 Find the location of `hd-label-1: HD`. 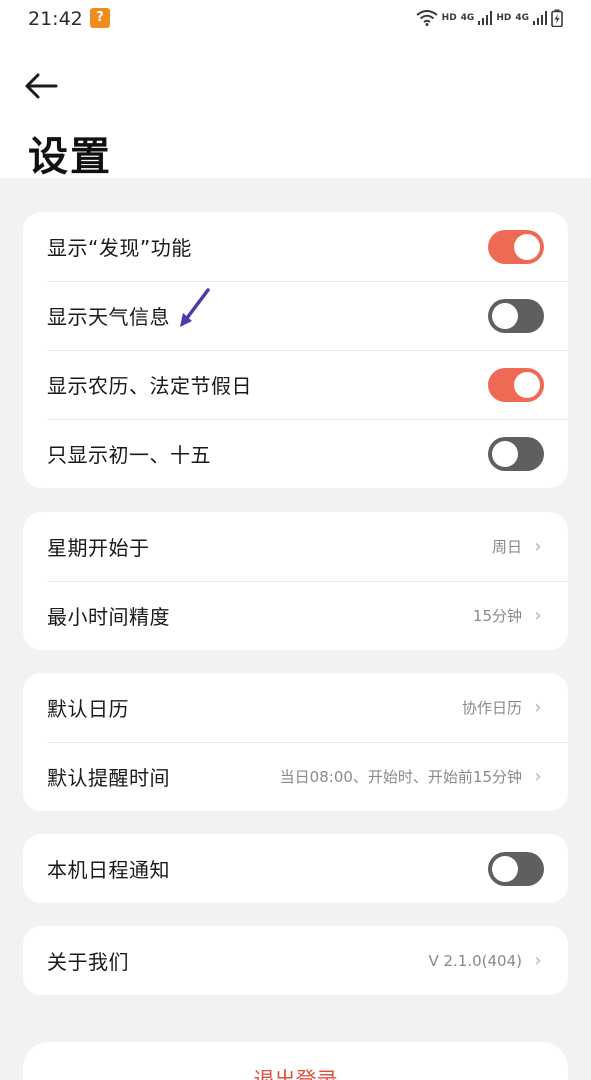

hd-label-1: HD is located at coordinates (449, 18).